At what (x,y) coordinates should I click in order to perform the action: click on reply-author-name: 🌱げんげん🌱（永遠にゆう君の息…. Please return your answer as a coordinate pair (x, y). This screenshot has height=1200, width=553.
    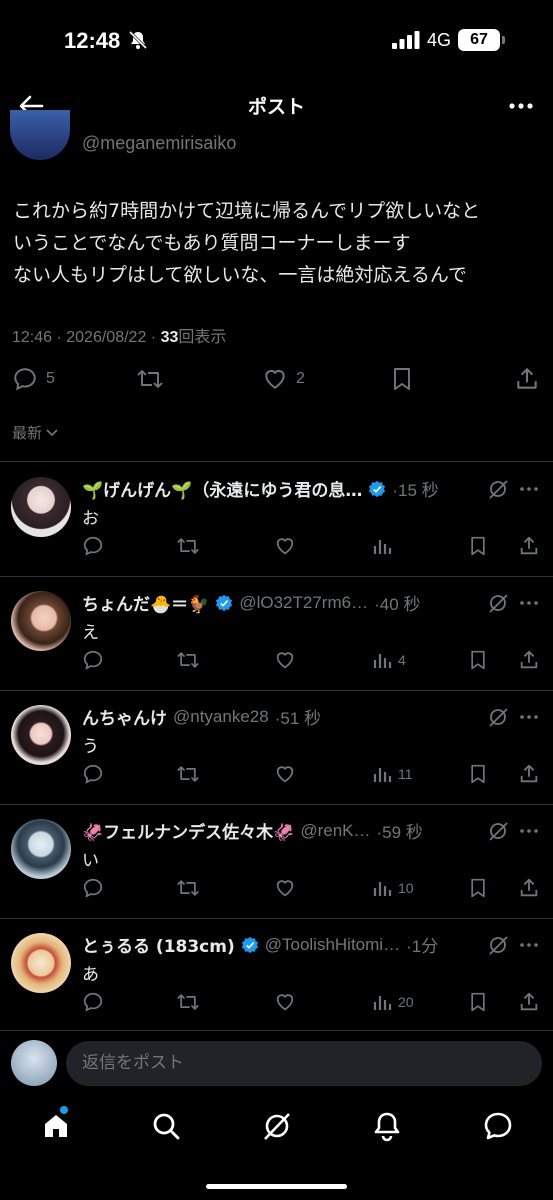
    Looking at the image, I should click on (222, 488).